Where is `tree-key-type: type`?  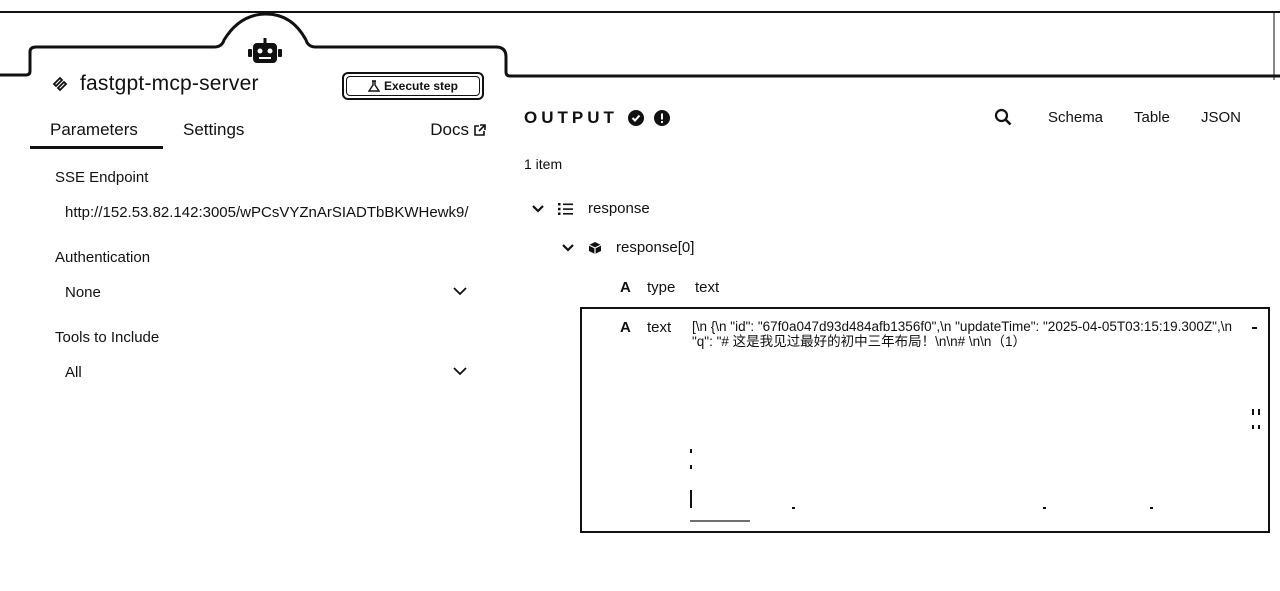 tree-key-type: type is located at coordinates (661, 287).